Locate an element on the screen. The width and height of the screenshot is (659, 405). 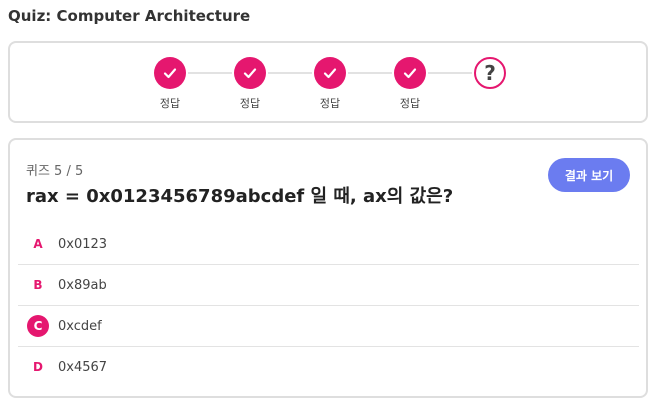
progress-step-4: 정답 is located at coordinates (410, 84).